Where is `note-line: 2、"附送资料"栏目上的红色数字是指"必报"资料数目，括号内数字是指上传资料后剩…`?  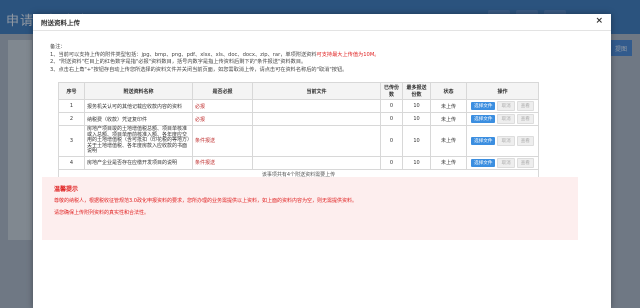 note-line: 2、"附送资料"栏目上的红色数字是指"必报"资料数目，括号内数字是指上传资料后剩… is located at coordinates (178, 62).